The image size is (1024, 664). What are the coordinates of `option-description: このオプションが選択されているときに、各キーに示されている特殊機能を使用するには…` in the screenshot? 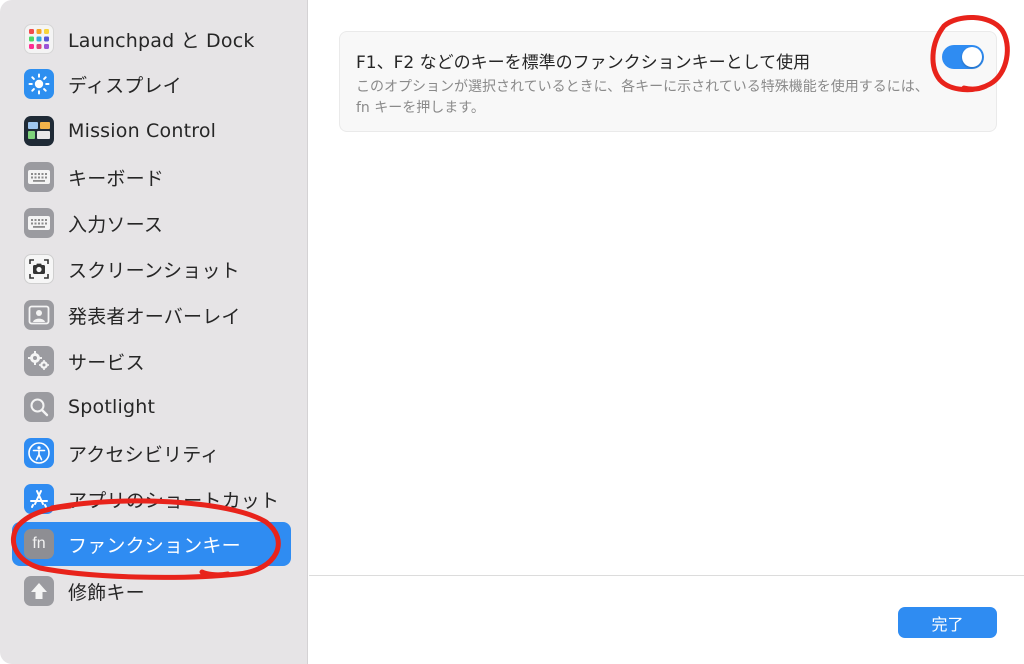 It's located at (642, 97).